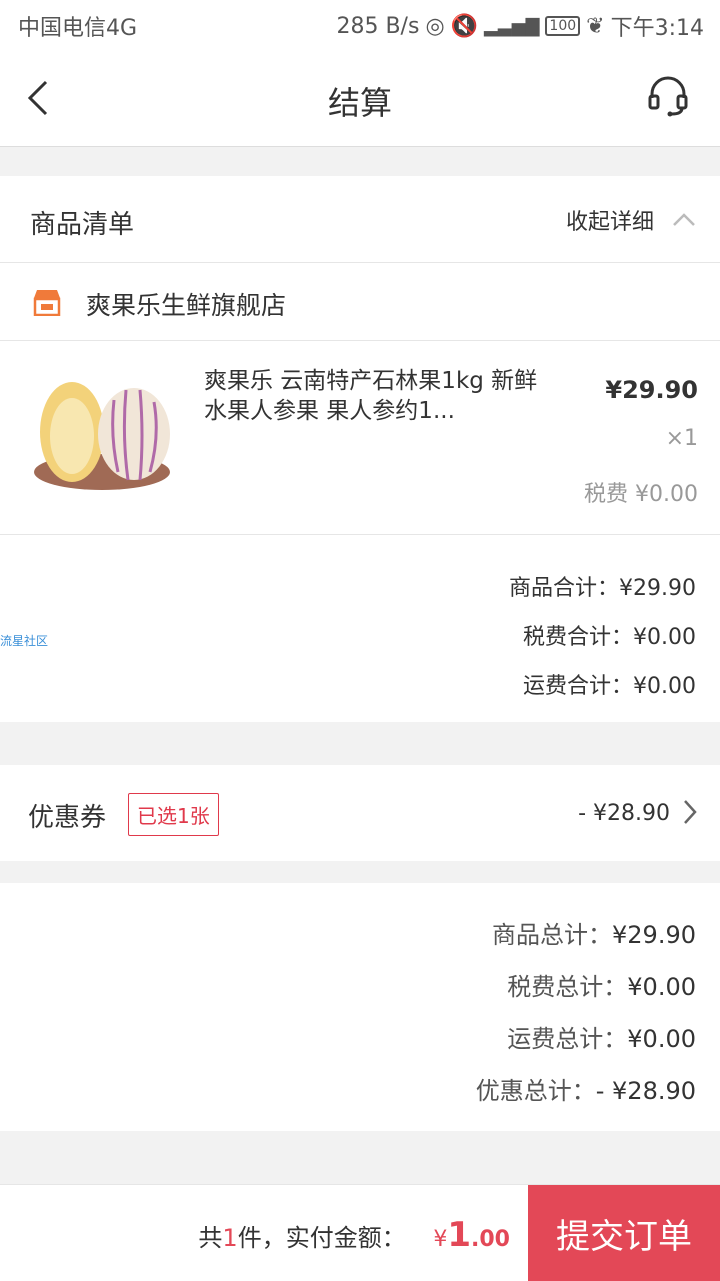  I want to click on coupon-amount: - ¥28.90, so click(624, 813).